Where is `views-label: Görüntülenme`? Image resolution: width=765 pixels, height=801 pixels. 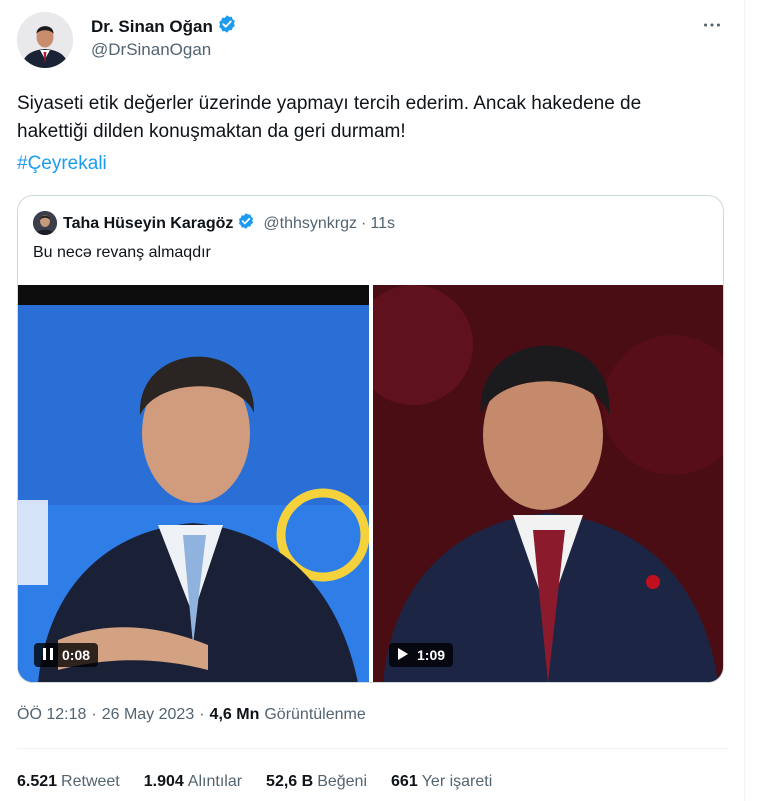 views-label: Görüntülenme is located at coordinates (315, 714).